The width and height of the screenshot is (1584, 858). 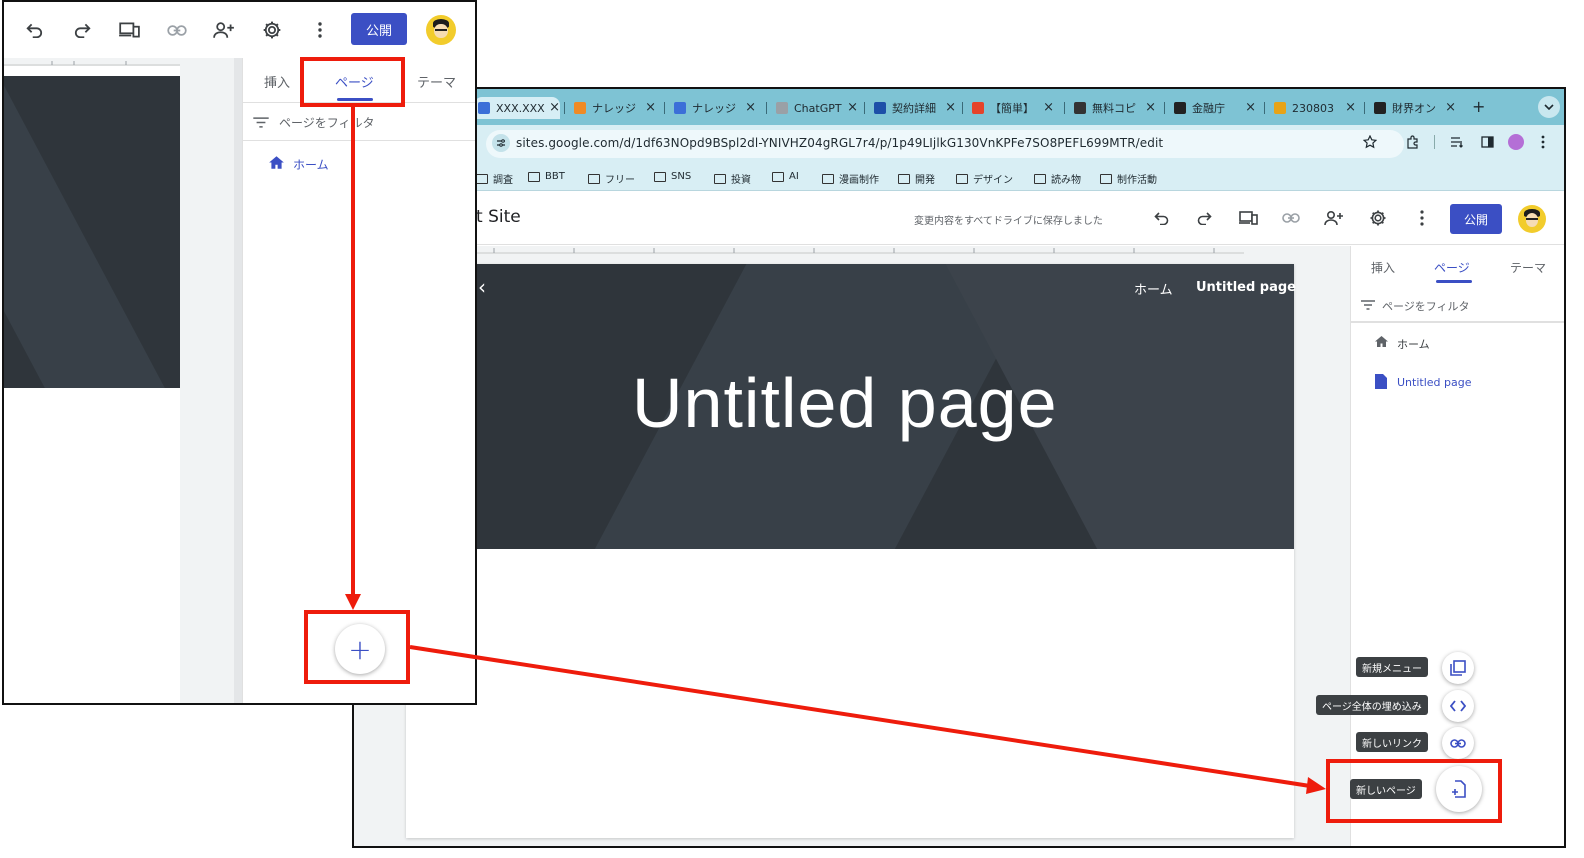 What do you see at coordinates (1478, 106) in the screenshot?
I see `new-tab-button: +` at bounding box center [1478, 106].